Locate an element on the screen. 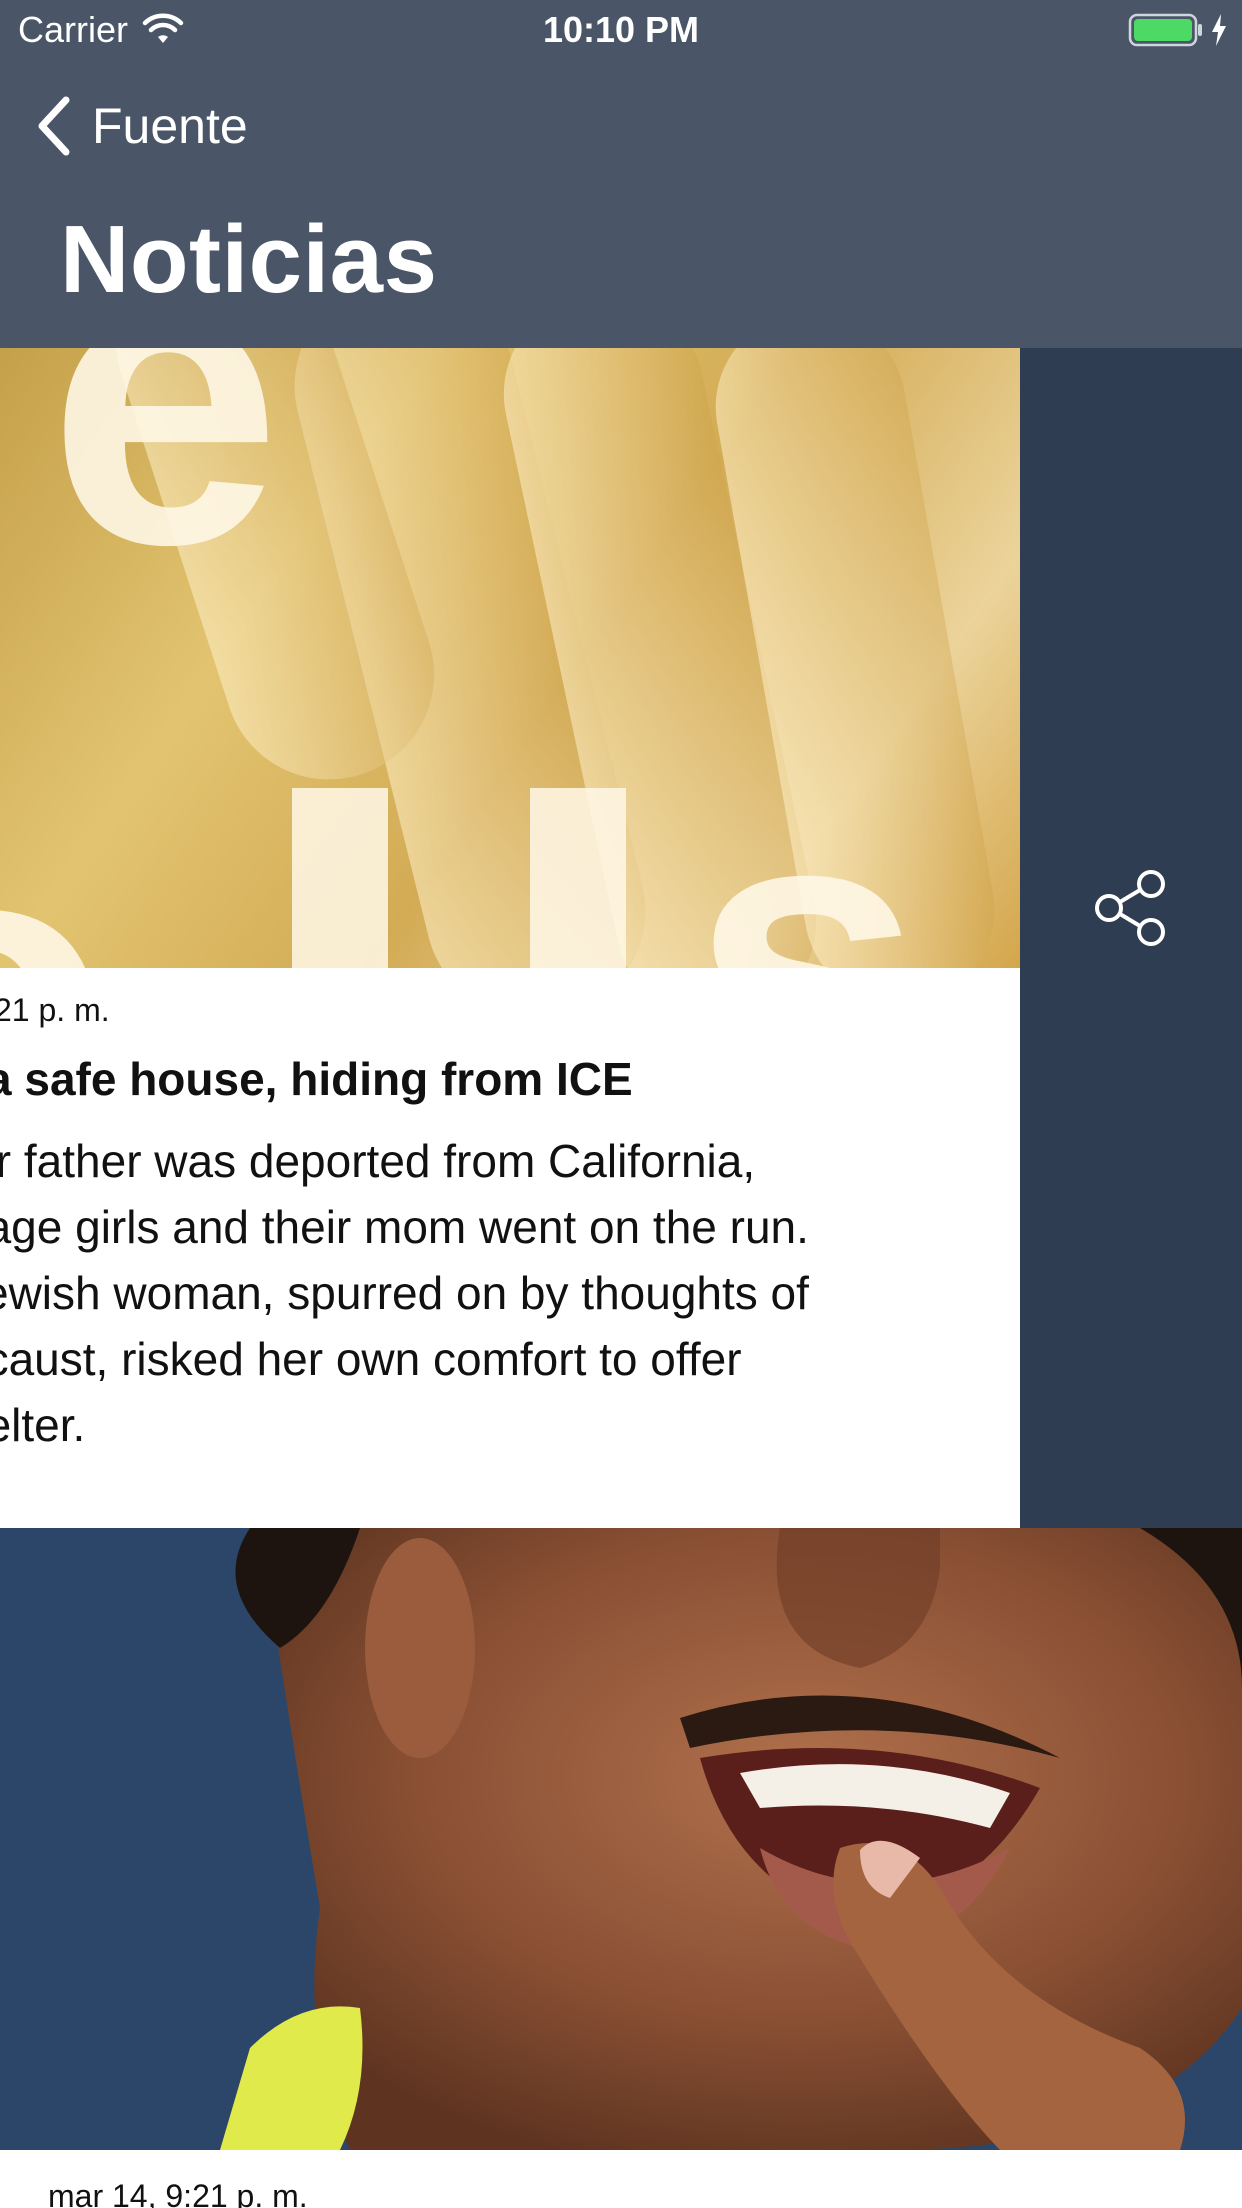  charging-bolt-icon is located at coordinates (1219, 30).